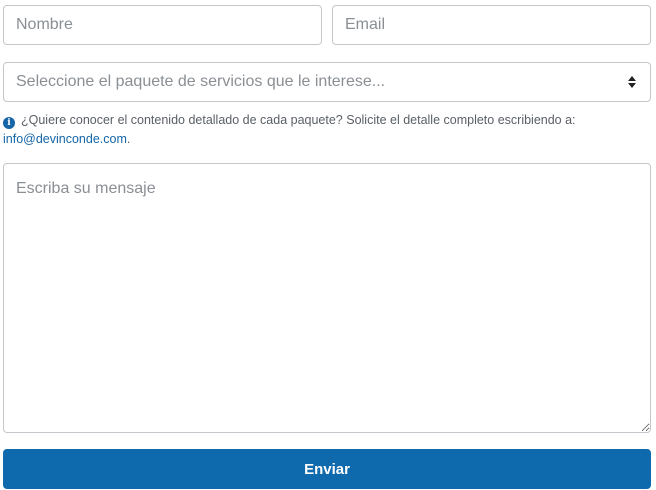 This screenshot has height=490, width=656. What do you see at coordinates (9, 123) in the screenshot?
I see `info-circle-icon: i` at bounding box center [9, 123].